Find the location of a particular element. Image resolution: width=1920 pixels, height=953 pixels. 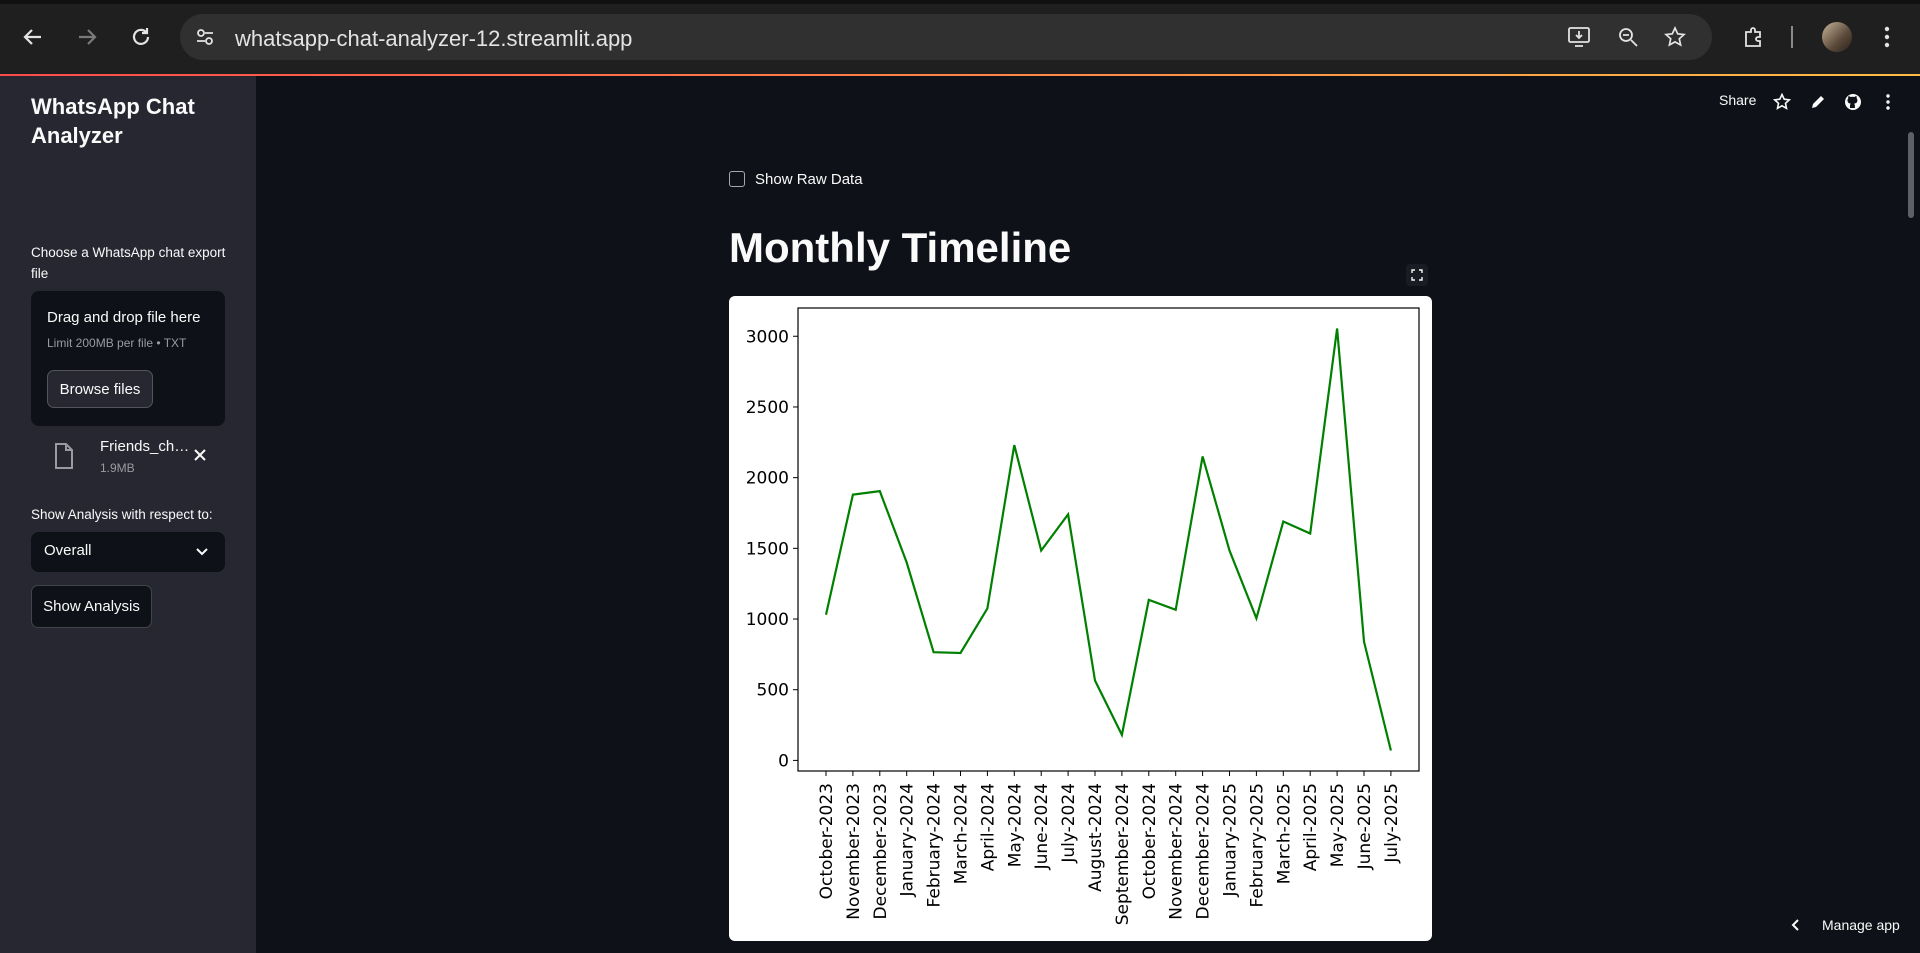

x-tick-label: October-2024 is located at coordinates (1150, 841).